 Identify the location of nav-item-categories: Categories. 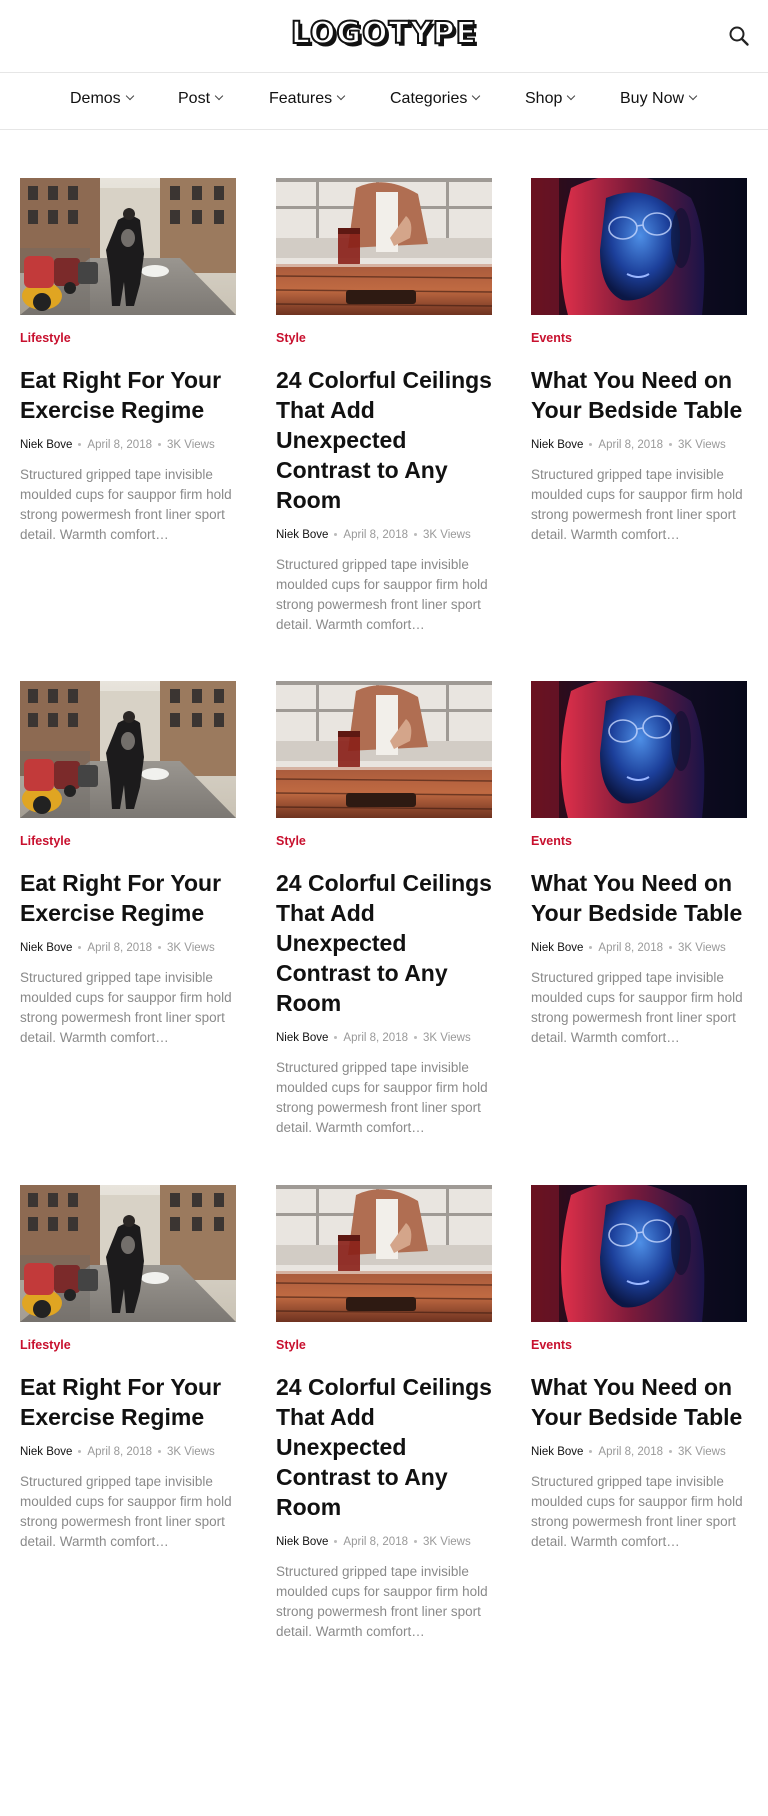
(435, 99).